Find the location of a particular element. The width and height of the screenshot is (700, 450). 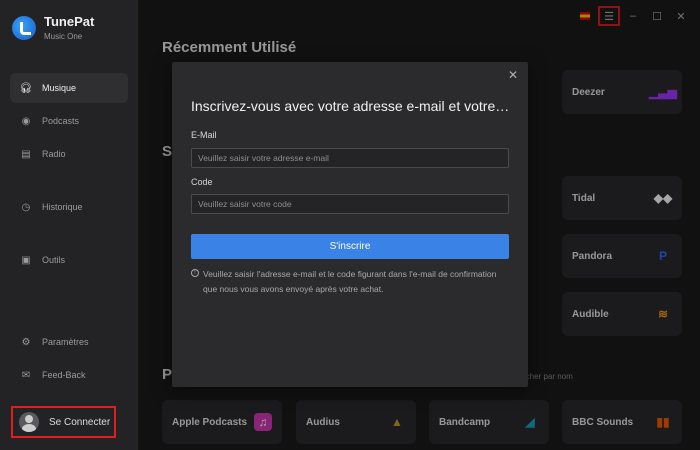

sidebar-item-label: Feed-Back is located at coordinates (64, 375).